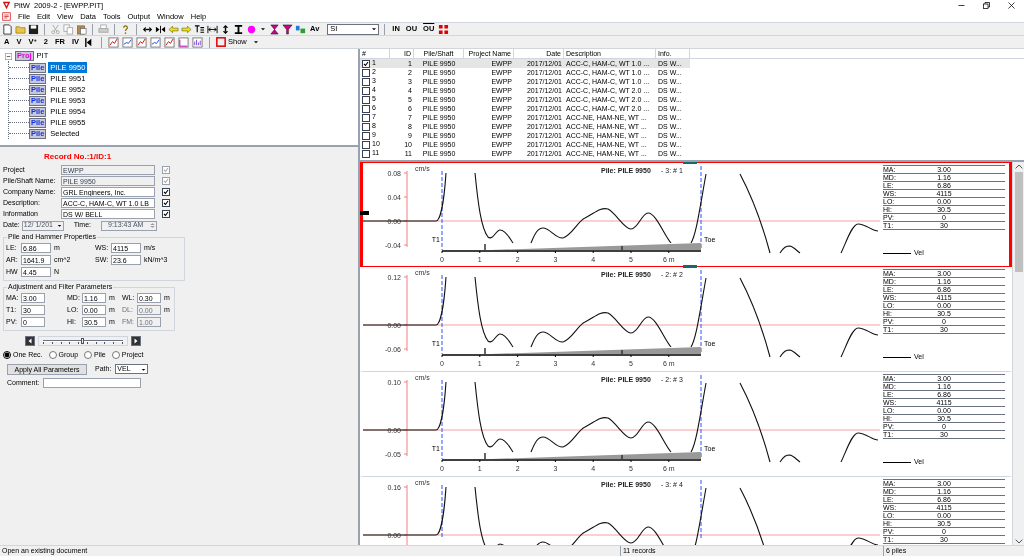  I want to click on ibeam-icon, so click(238, 29).